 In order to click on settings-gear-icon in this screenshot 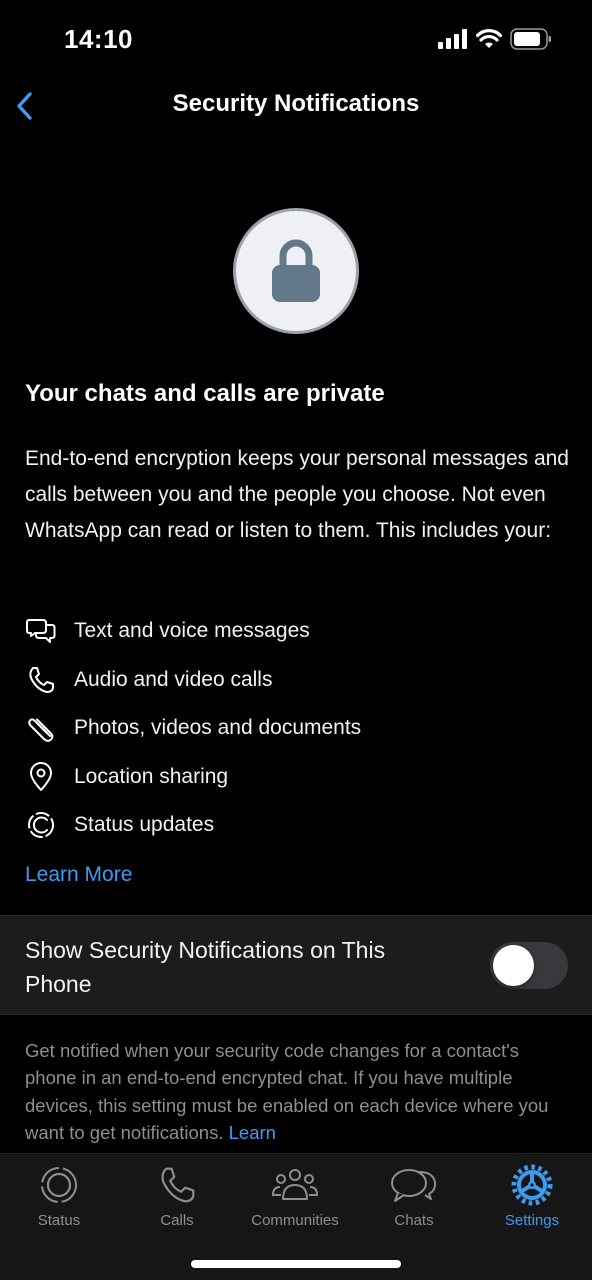, I will do `click(532, 1185)`.